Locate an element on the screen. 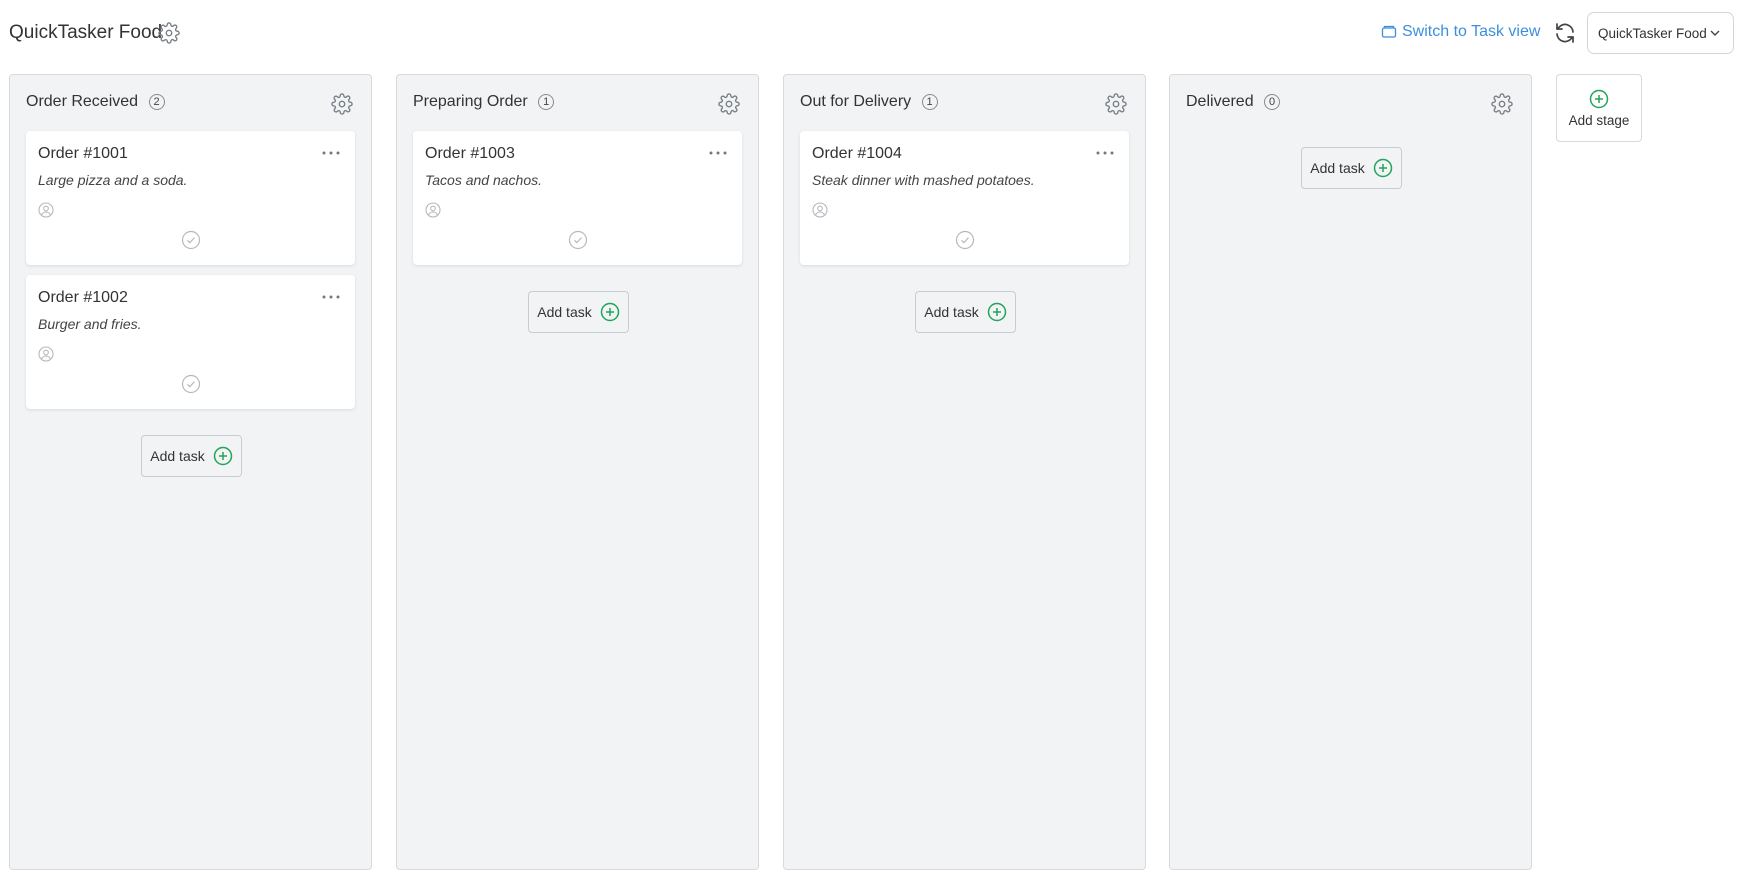  refresh-icon is located at coordinates (1565, 33).